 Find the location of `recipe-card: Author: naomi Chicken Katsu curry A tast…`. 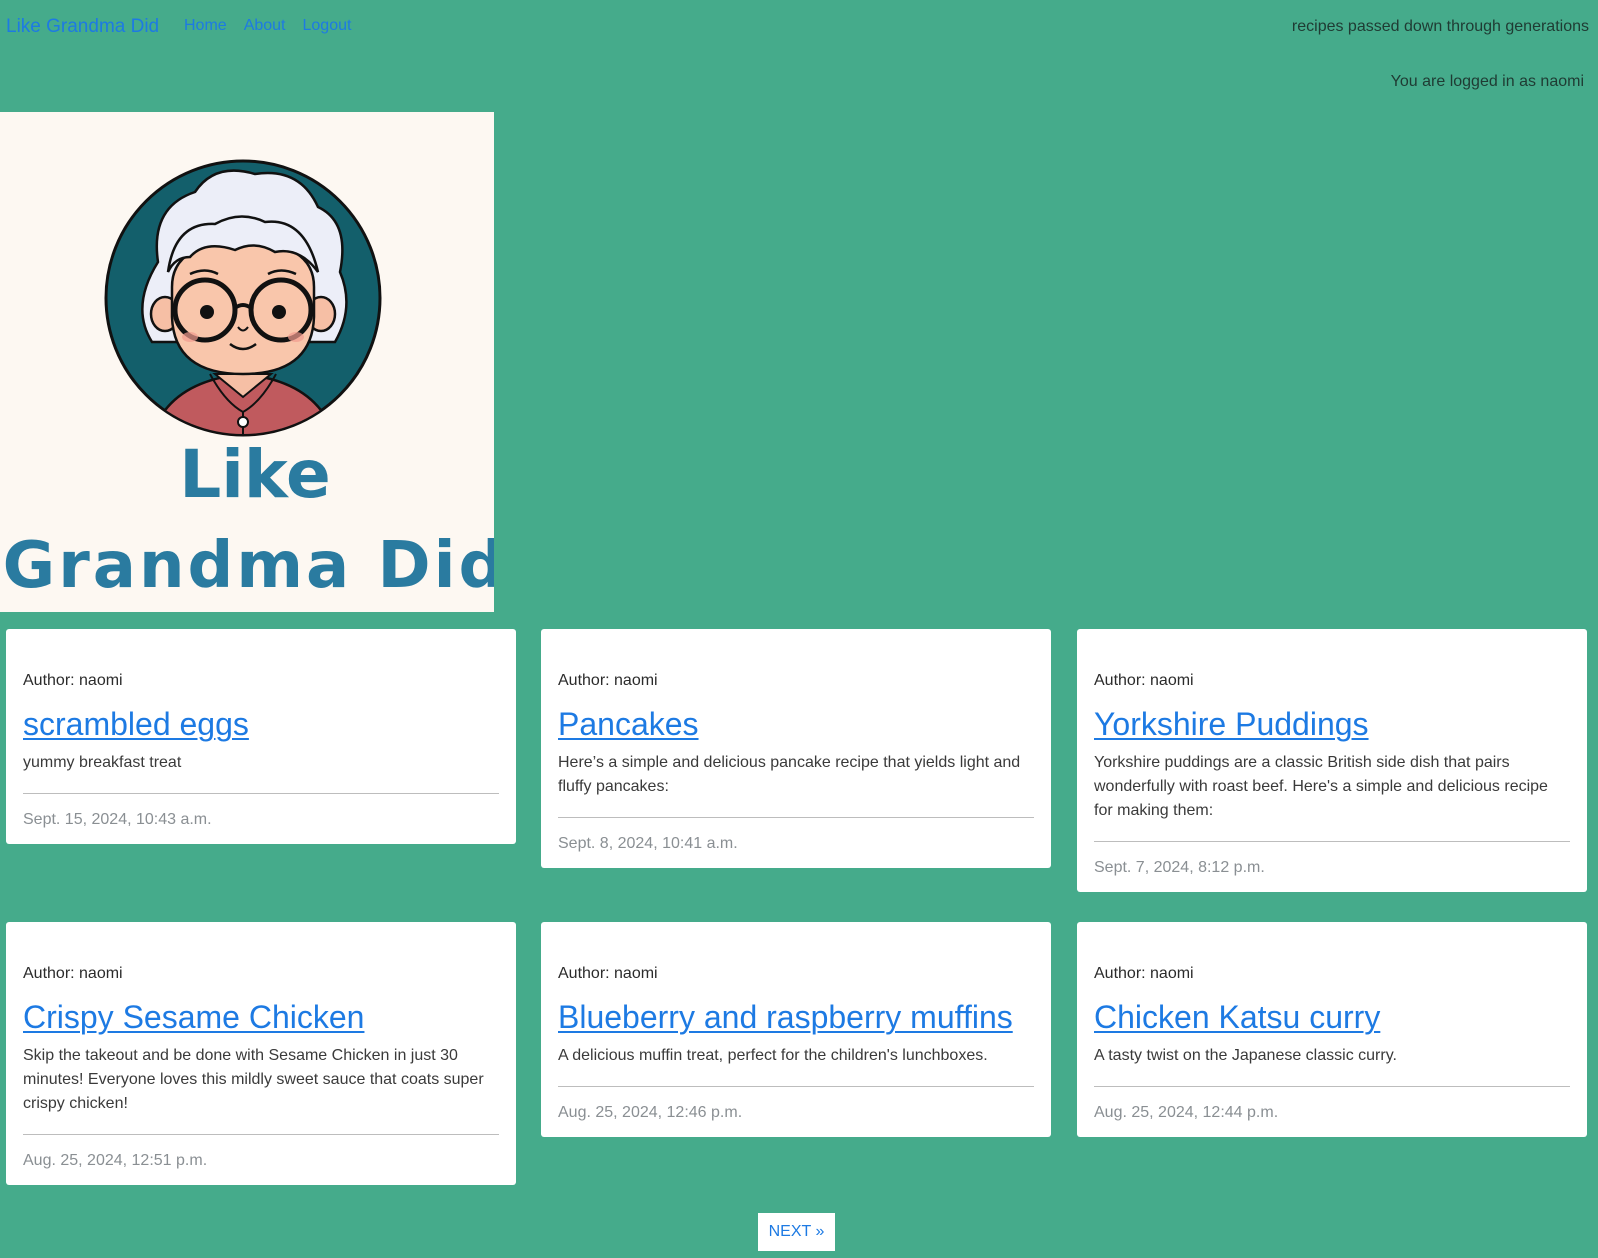

recipe-card: Author: naomi Chicken Katsu curry A tast… is located at coordinates (1332, 1029).